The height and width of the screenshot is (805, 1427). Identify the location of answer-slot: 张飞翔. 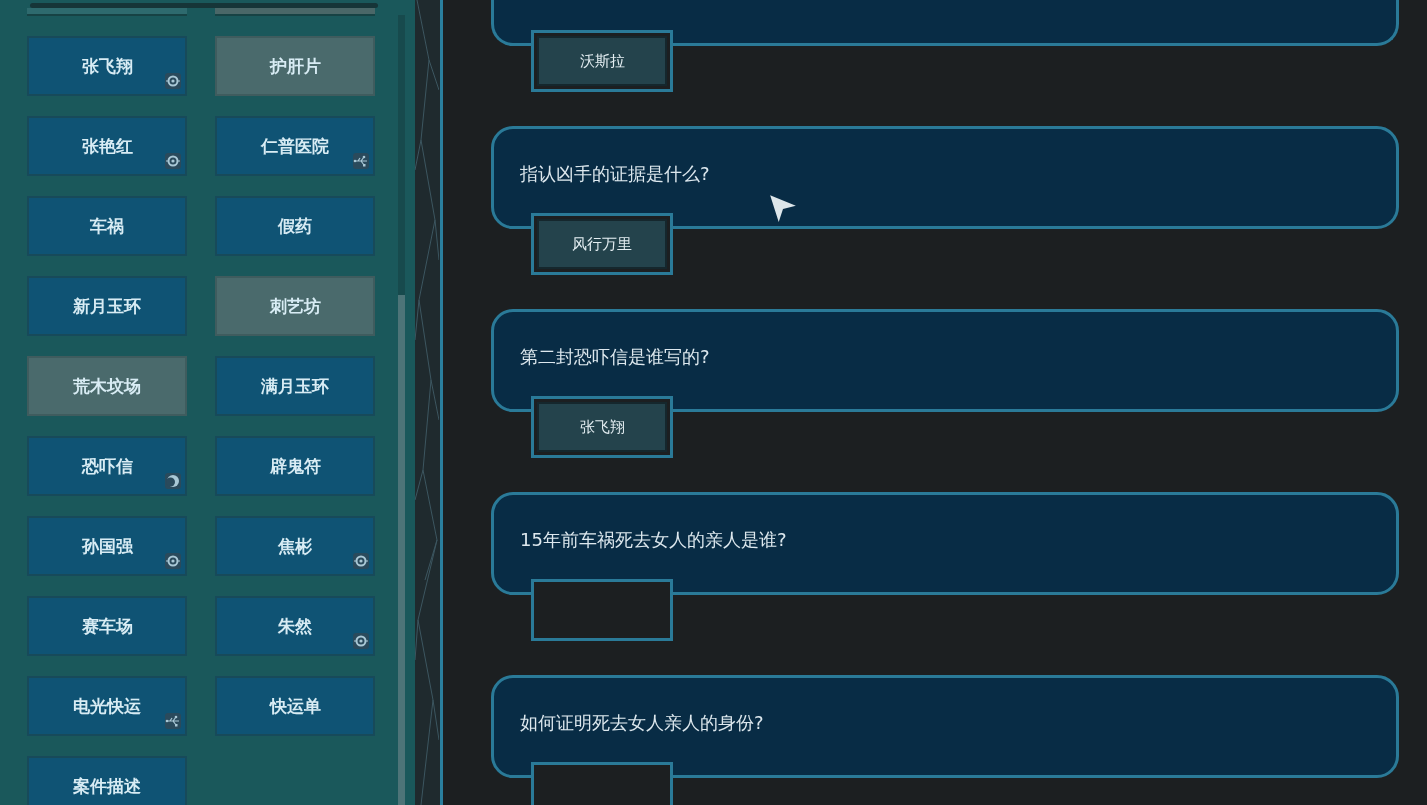
(602, 427).